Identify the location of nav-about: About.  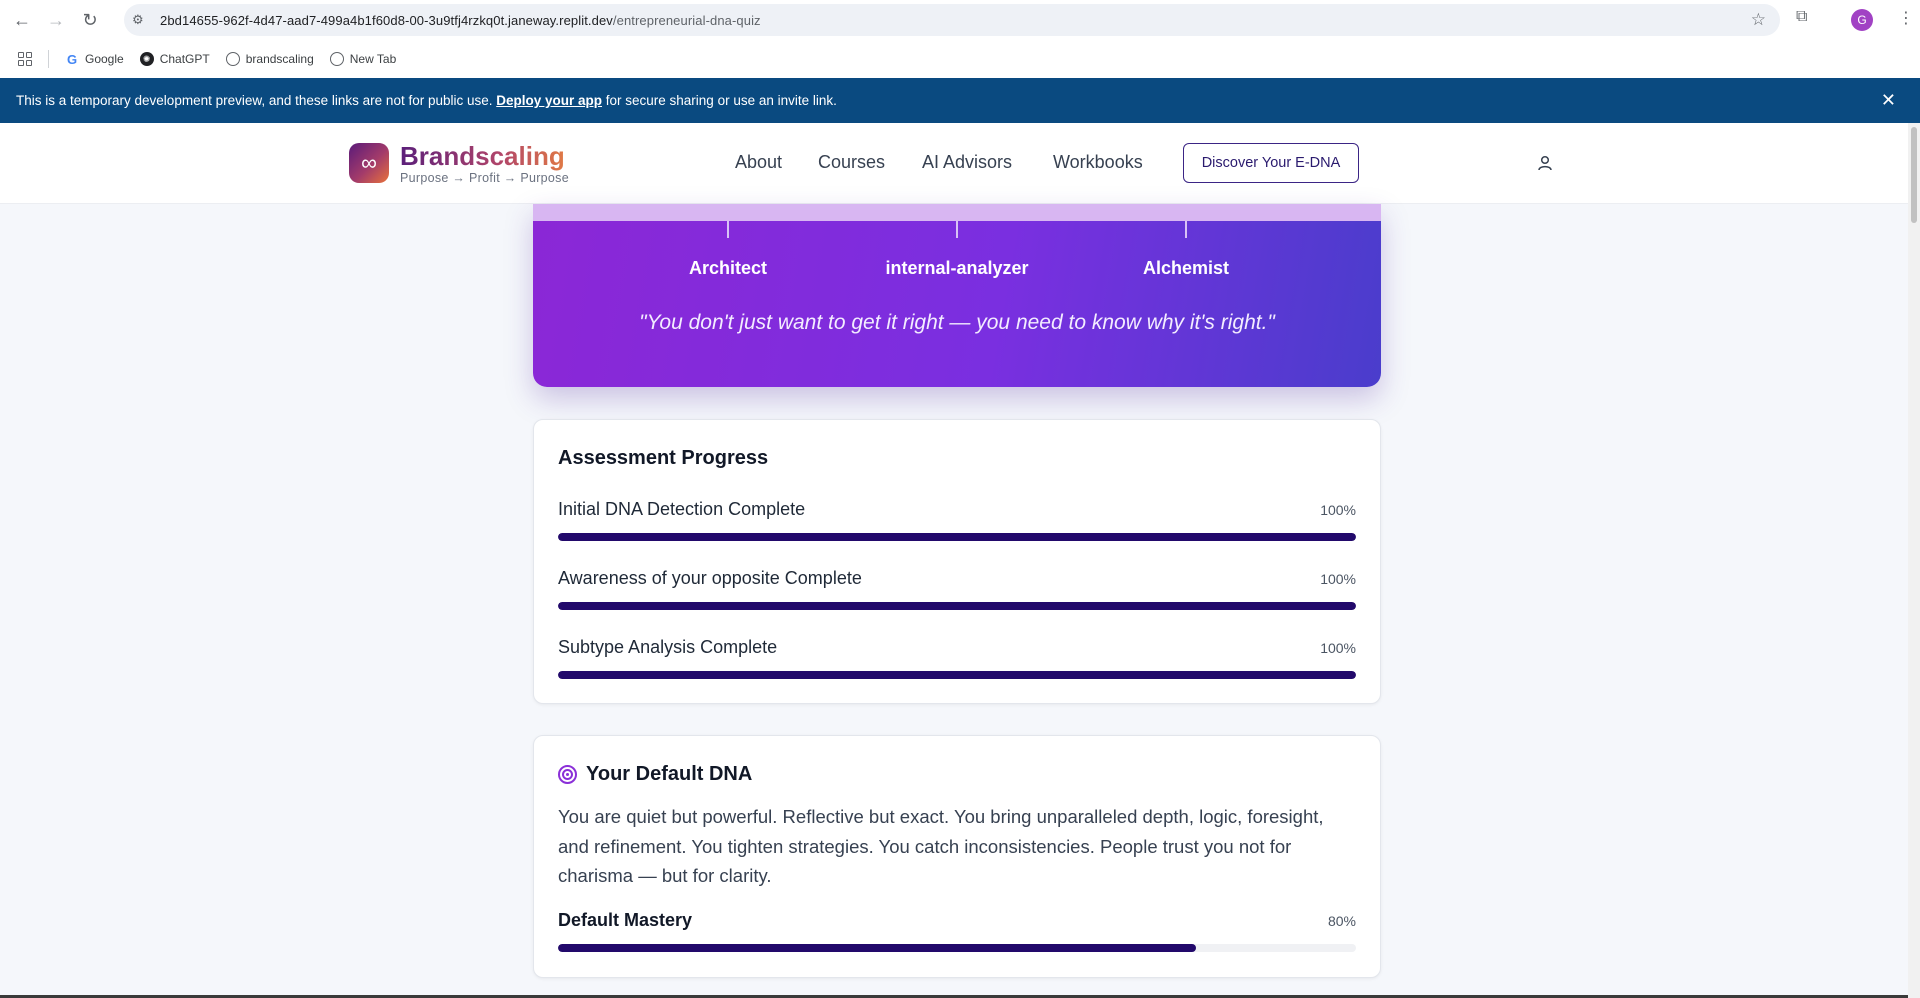
(758, 162).